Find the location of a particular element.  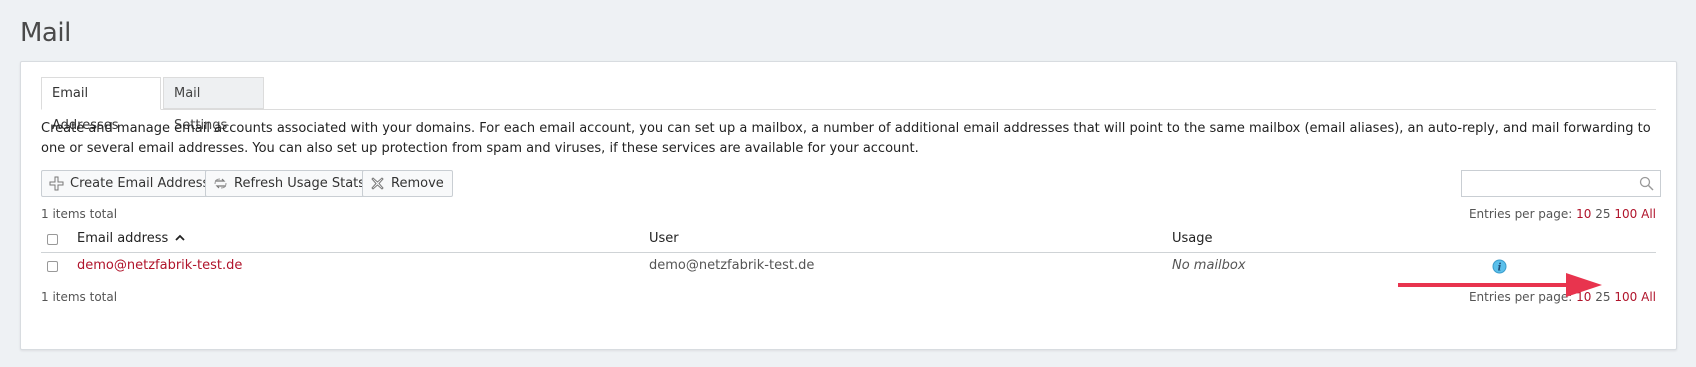

column-user: User is located at coordinates (664, 239).